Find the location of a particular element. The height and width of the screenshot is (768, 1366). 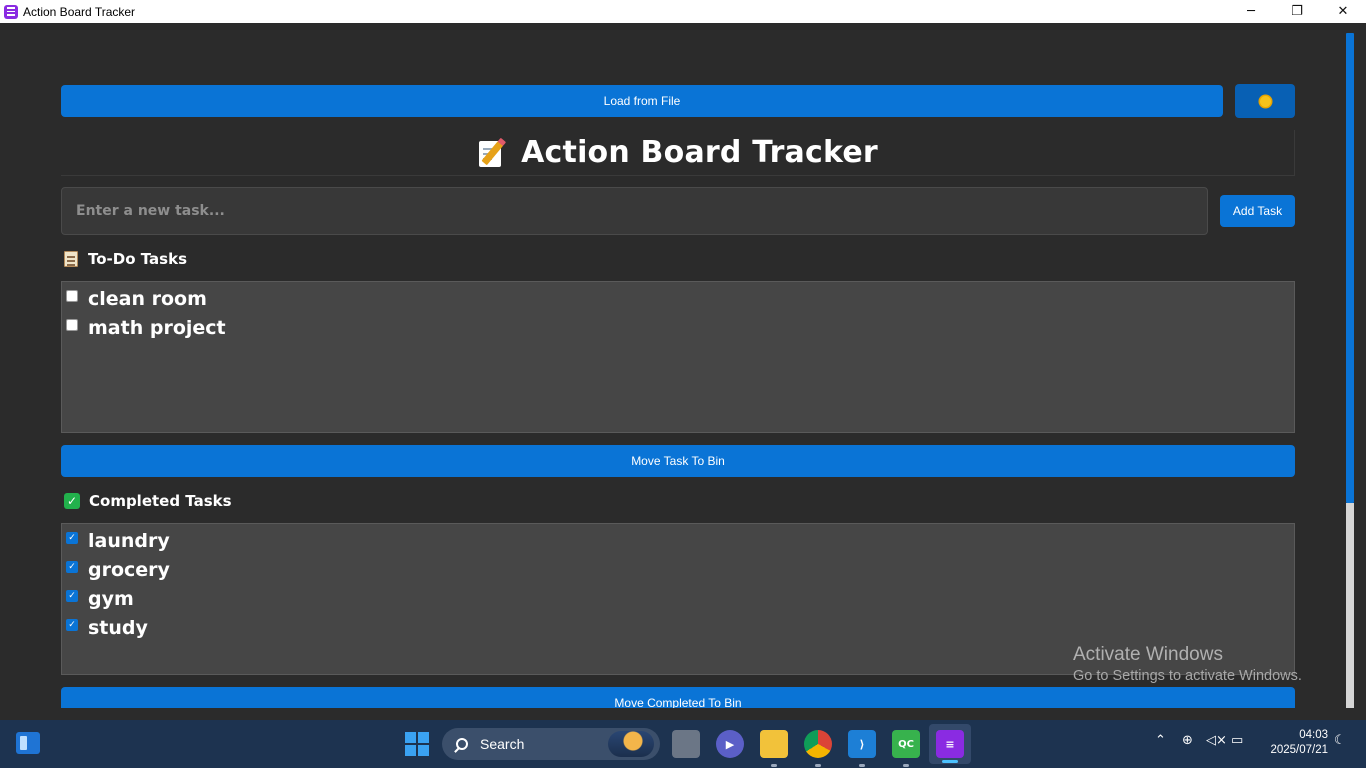

window-controls: ─ ❐ ✕ is located at coordinates (1297, 11).